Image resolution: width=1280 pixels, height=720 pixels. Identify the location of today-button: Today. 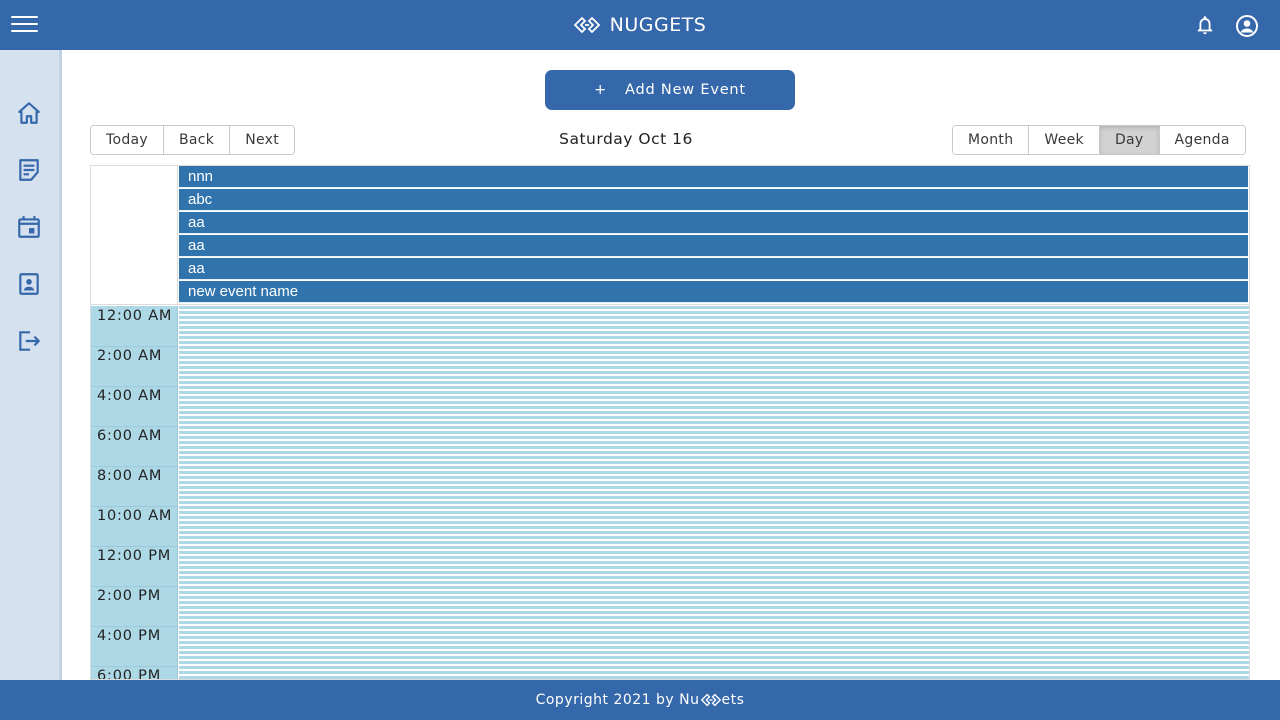
(127, 140).